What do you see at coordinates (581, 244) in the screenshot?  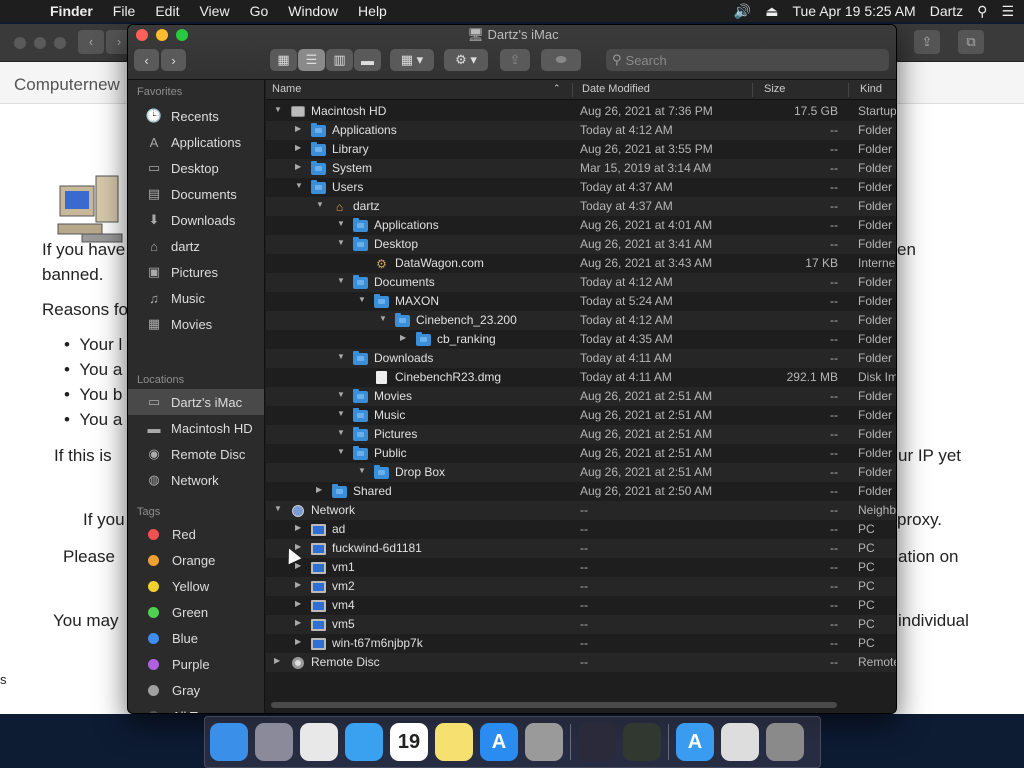 I see `file-row: ▼ Desktop Aug 26, 2021 at 3:41 AM -- Folder` at bounding box center [581, 244].